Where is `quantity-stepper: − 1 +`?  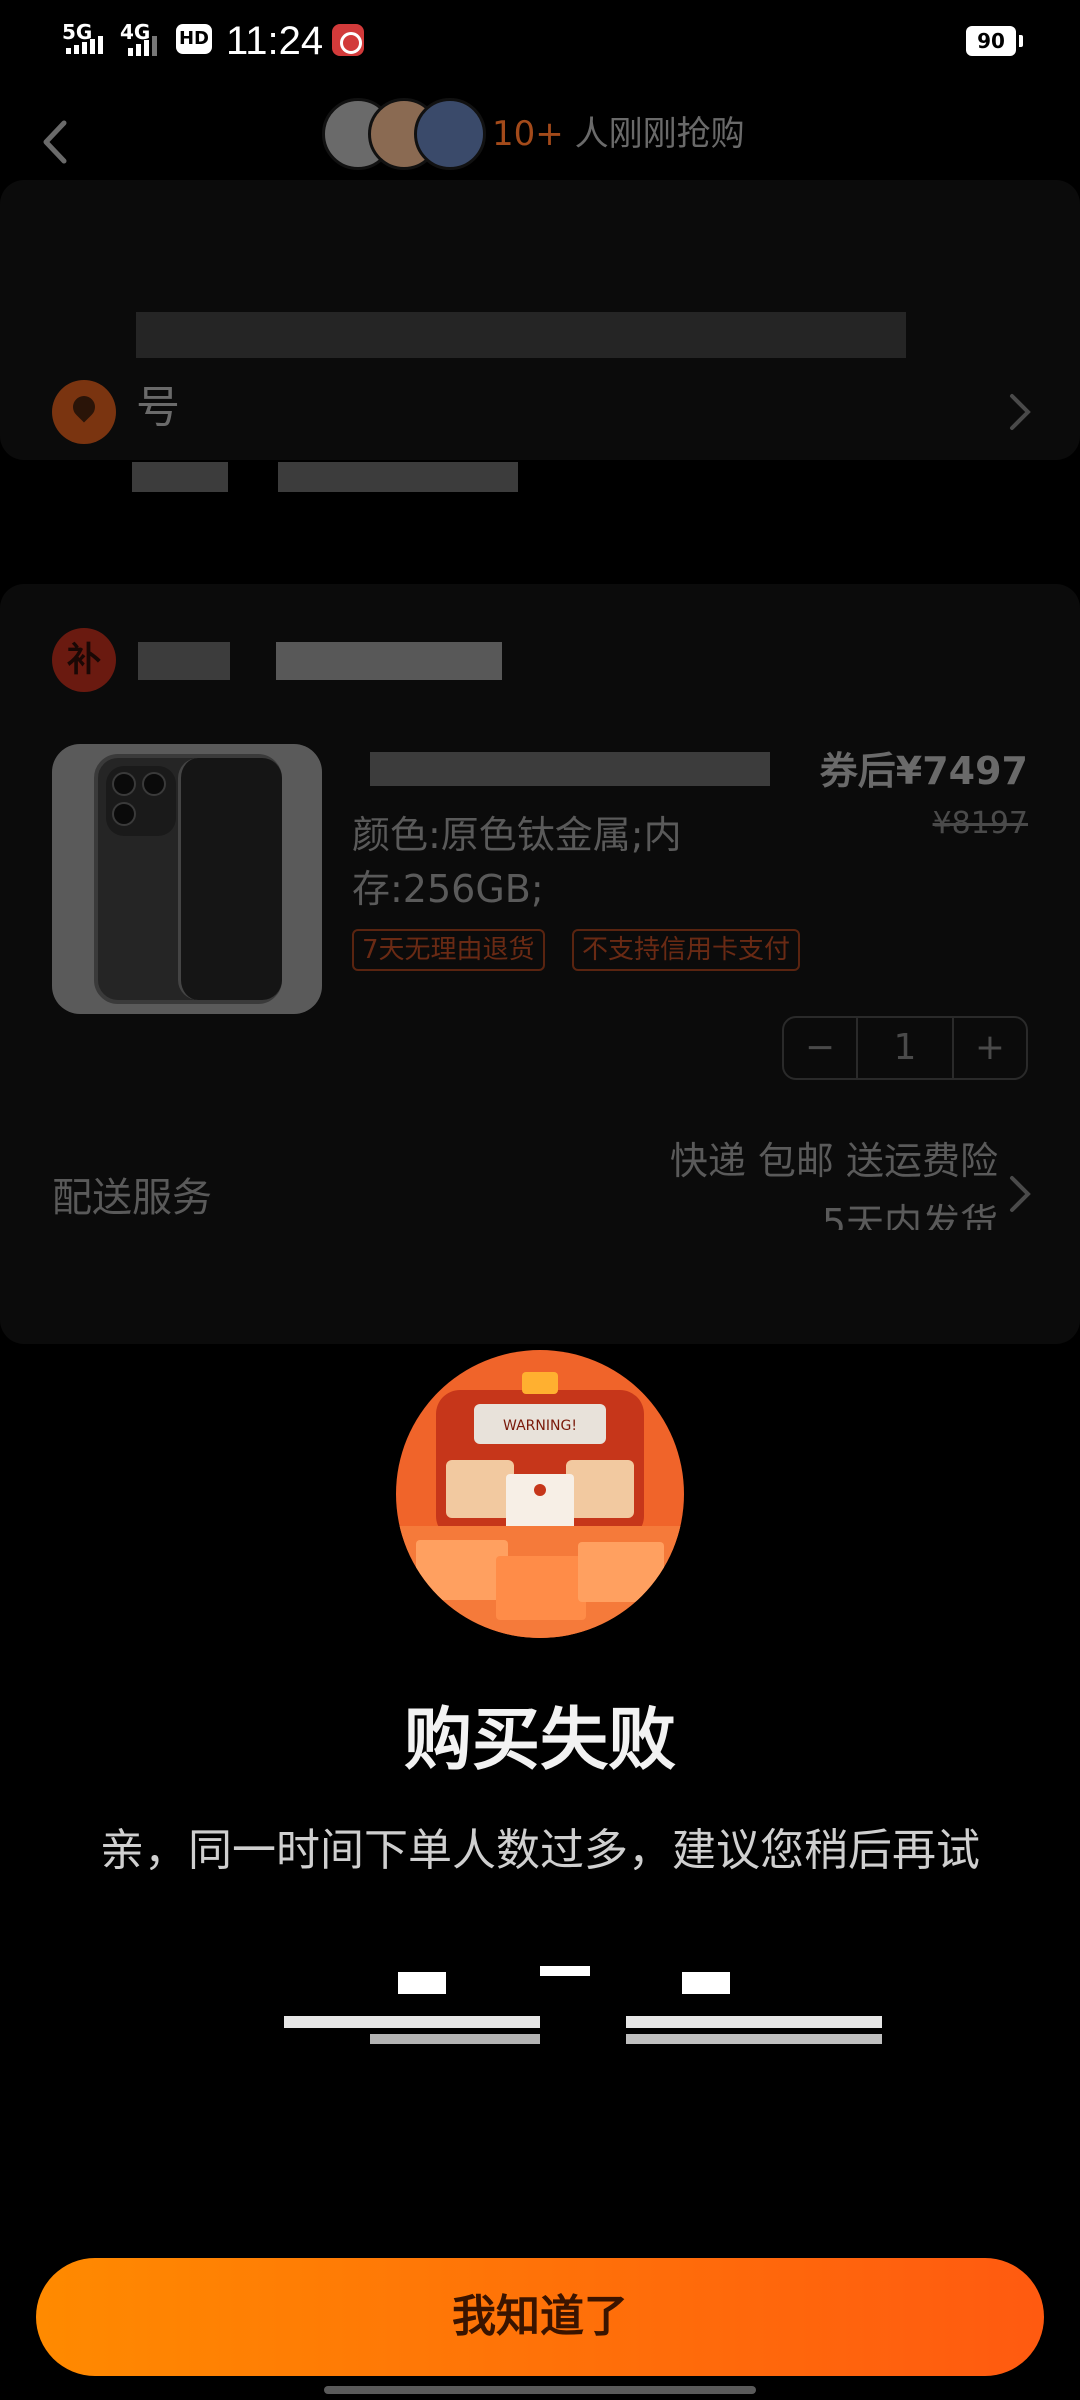 quantity-stepper: − 1 + is located at coordinates (905, 1048).